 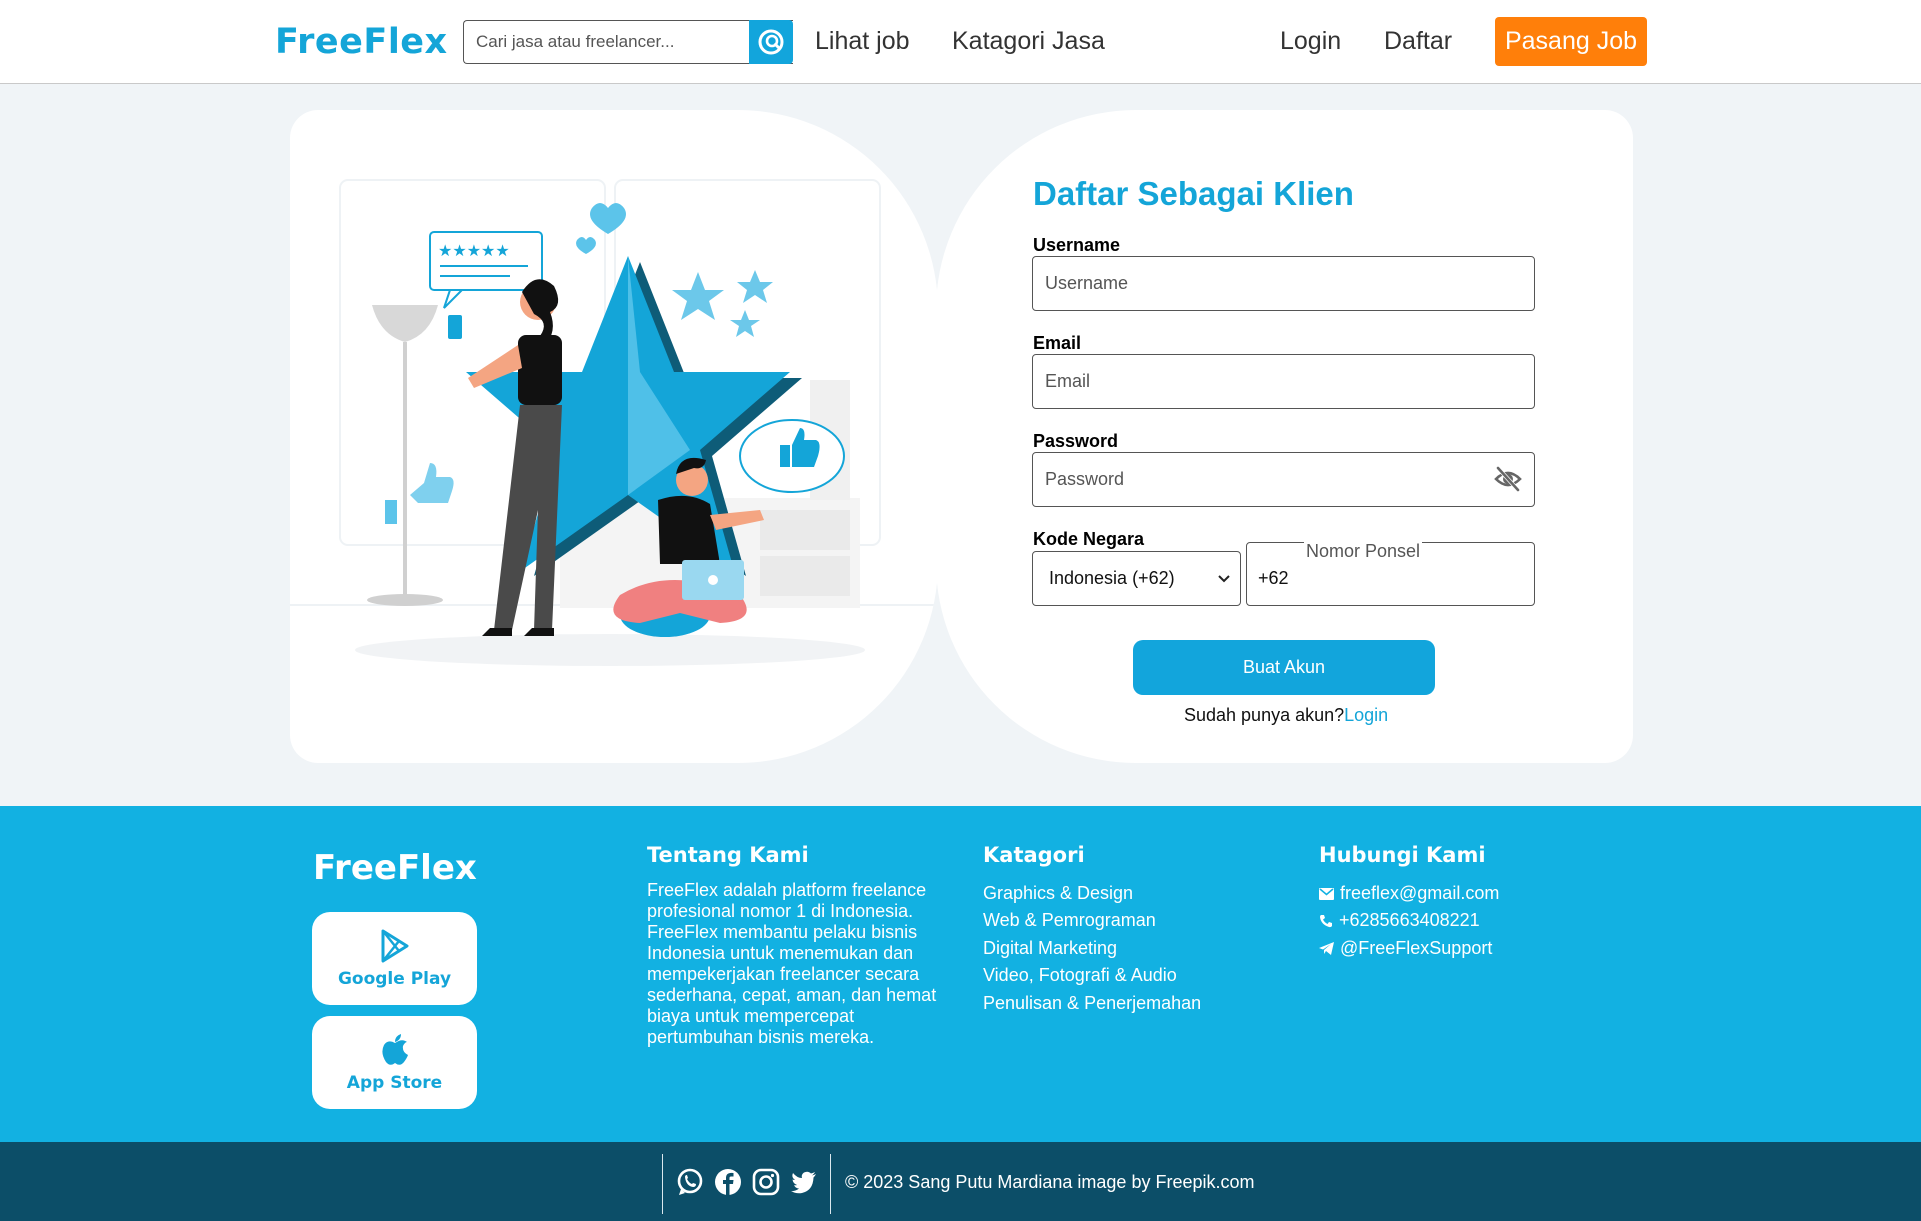 I want to click on brand-logo: FreeFlex, so click(x=361, y=42).